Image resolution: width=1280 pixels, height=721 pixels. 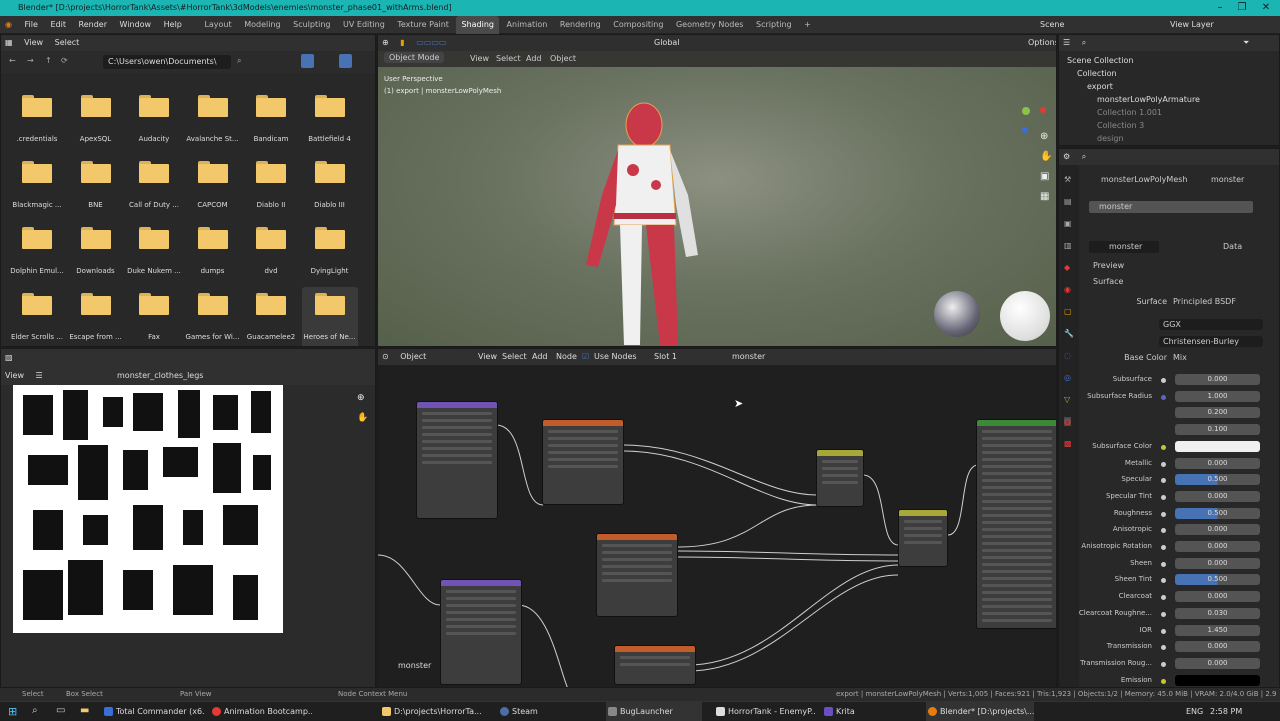 What do you see at coordinates (514, 357) in the screenshot?
I see `ne-menu-select: Select` at bounding box center [514, 357].